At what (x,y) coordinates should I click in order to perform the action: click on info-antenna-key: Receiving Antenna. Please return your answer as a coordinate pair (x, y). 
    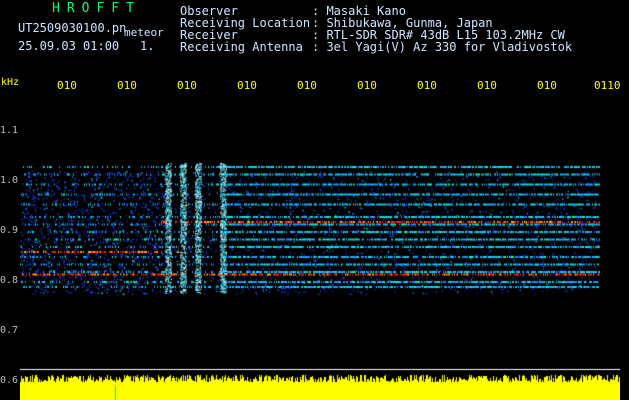
    Looking at the image, I should click on (241, 47).